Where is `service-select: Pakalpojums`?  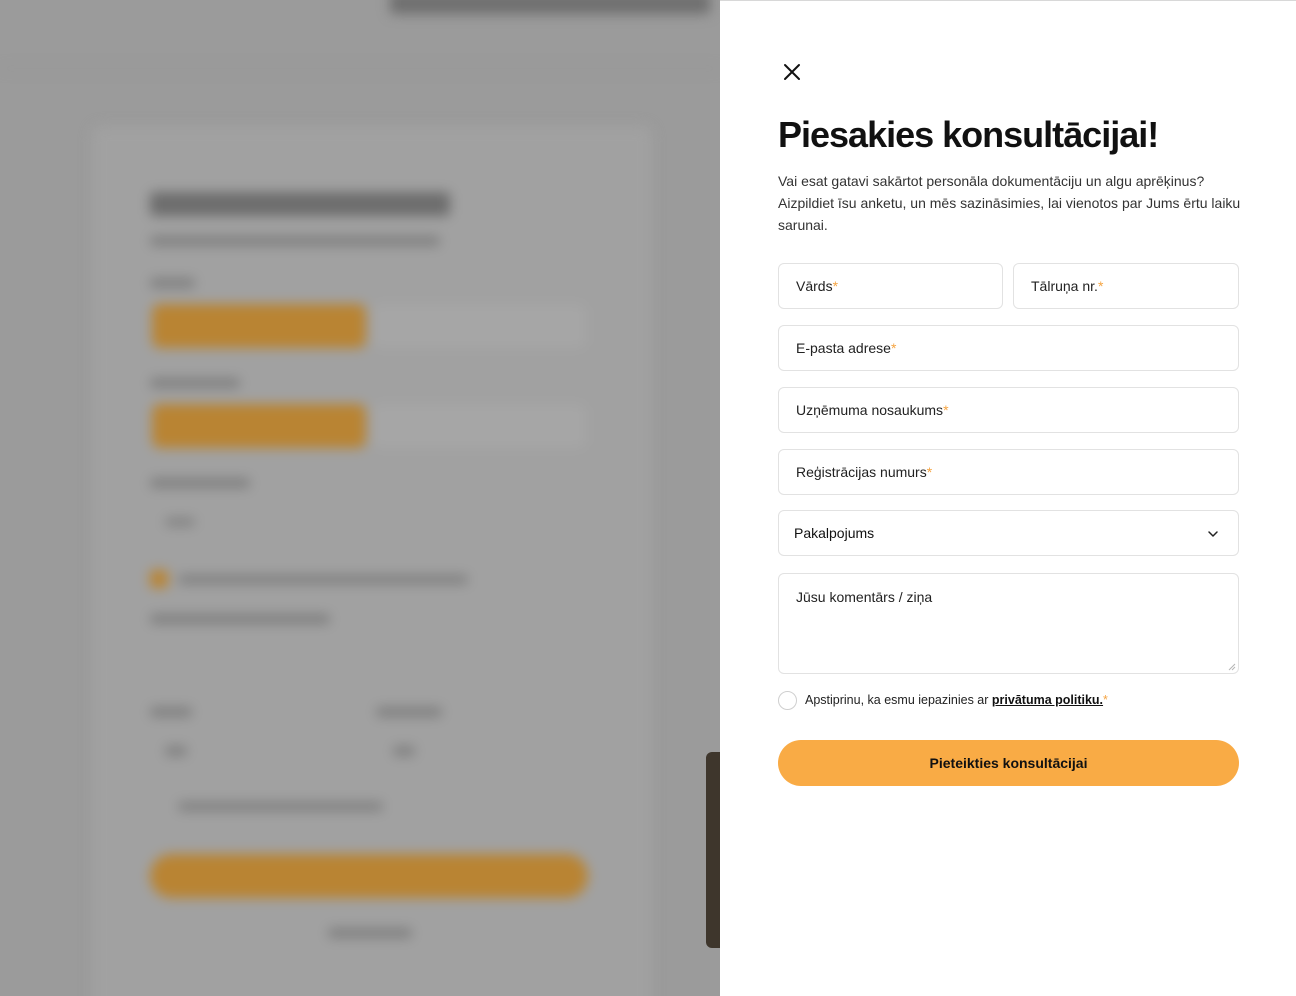 service-select: Pakalpojums is located at coordinates (1008, 533).